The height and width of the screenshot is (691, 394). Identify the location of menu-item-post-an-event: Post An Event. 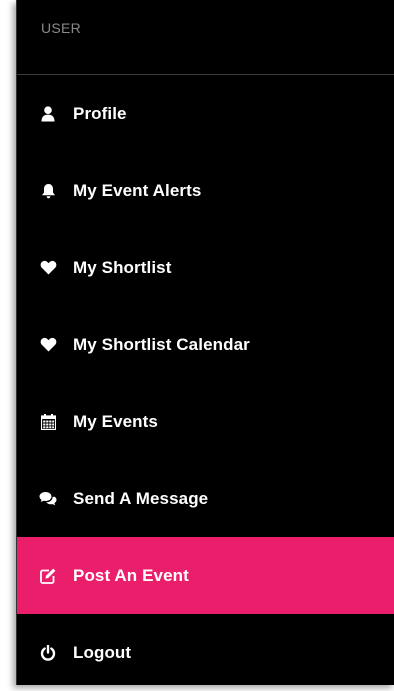
(205, 575).